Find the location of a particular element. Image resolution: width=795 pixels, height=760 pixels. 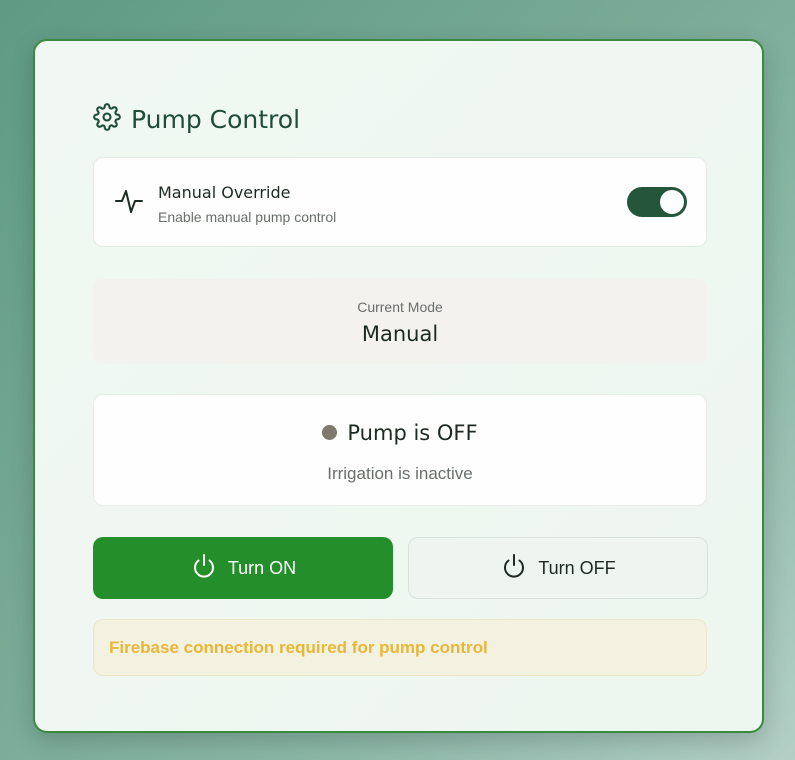

turn-on-label: Turn ON is located at coordinates (262, 567).